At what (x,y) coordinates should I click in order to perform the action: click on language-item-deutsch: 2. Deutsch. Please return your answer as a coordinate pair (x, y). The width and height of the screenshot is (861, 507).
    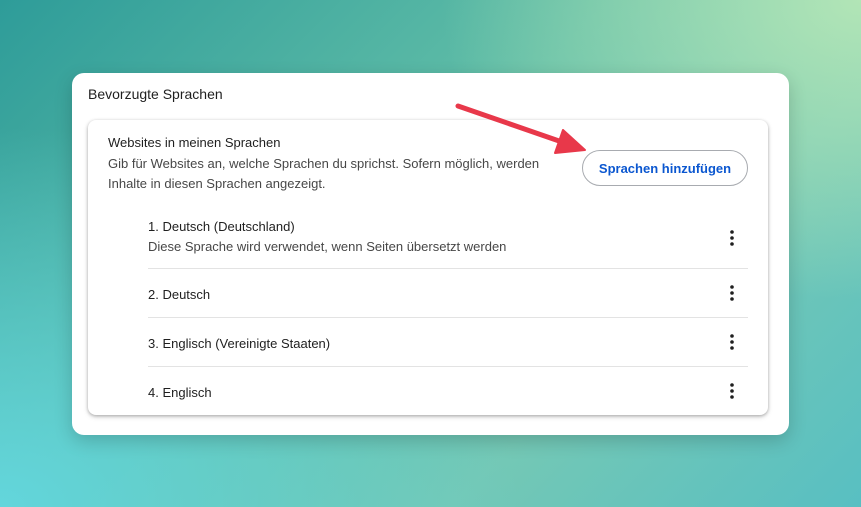
    Looking at the image, I should click on (448, 293).